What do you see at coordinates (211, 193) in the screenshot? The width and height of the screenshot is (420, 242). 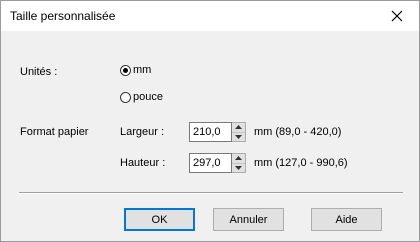 I see `separator` at bounding box center [211, 193].